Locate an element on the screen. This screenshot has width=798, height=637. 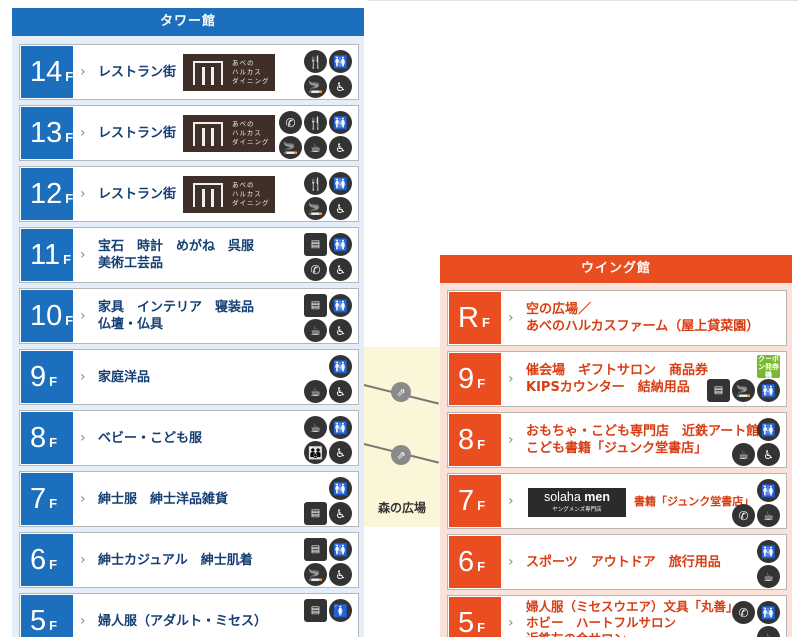
floor-number: 12 is located at coordinates (46, 194).